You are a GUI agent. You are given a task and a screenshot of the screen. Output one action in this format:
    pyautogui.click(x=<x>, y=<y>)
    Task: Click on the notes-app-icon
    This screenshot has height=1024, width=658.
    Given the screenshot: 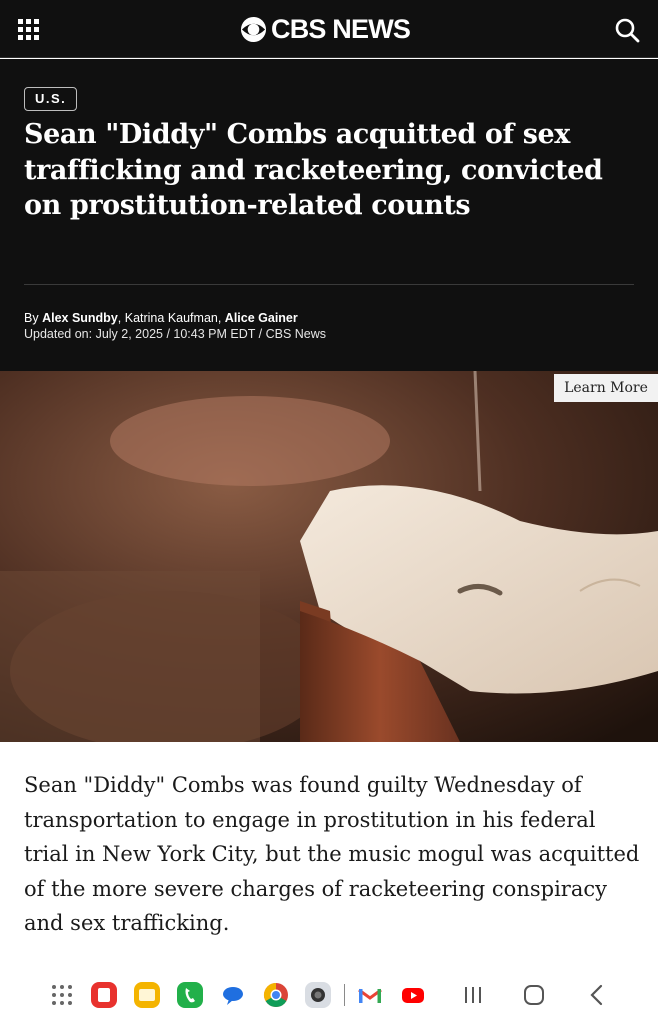 What is the action you would take?
    pyautogui.click(x=104, y=995)
    